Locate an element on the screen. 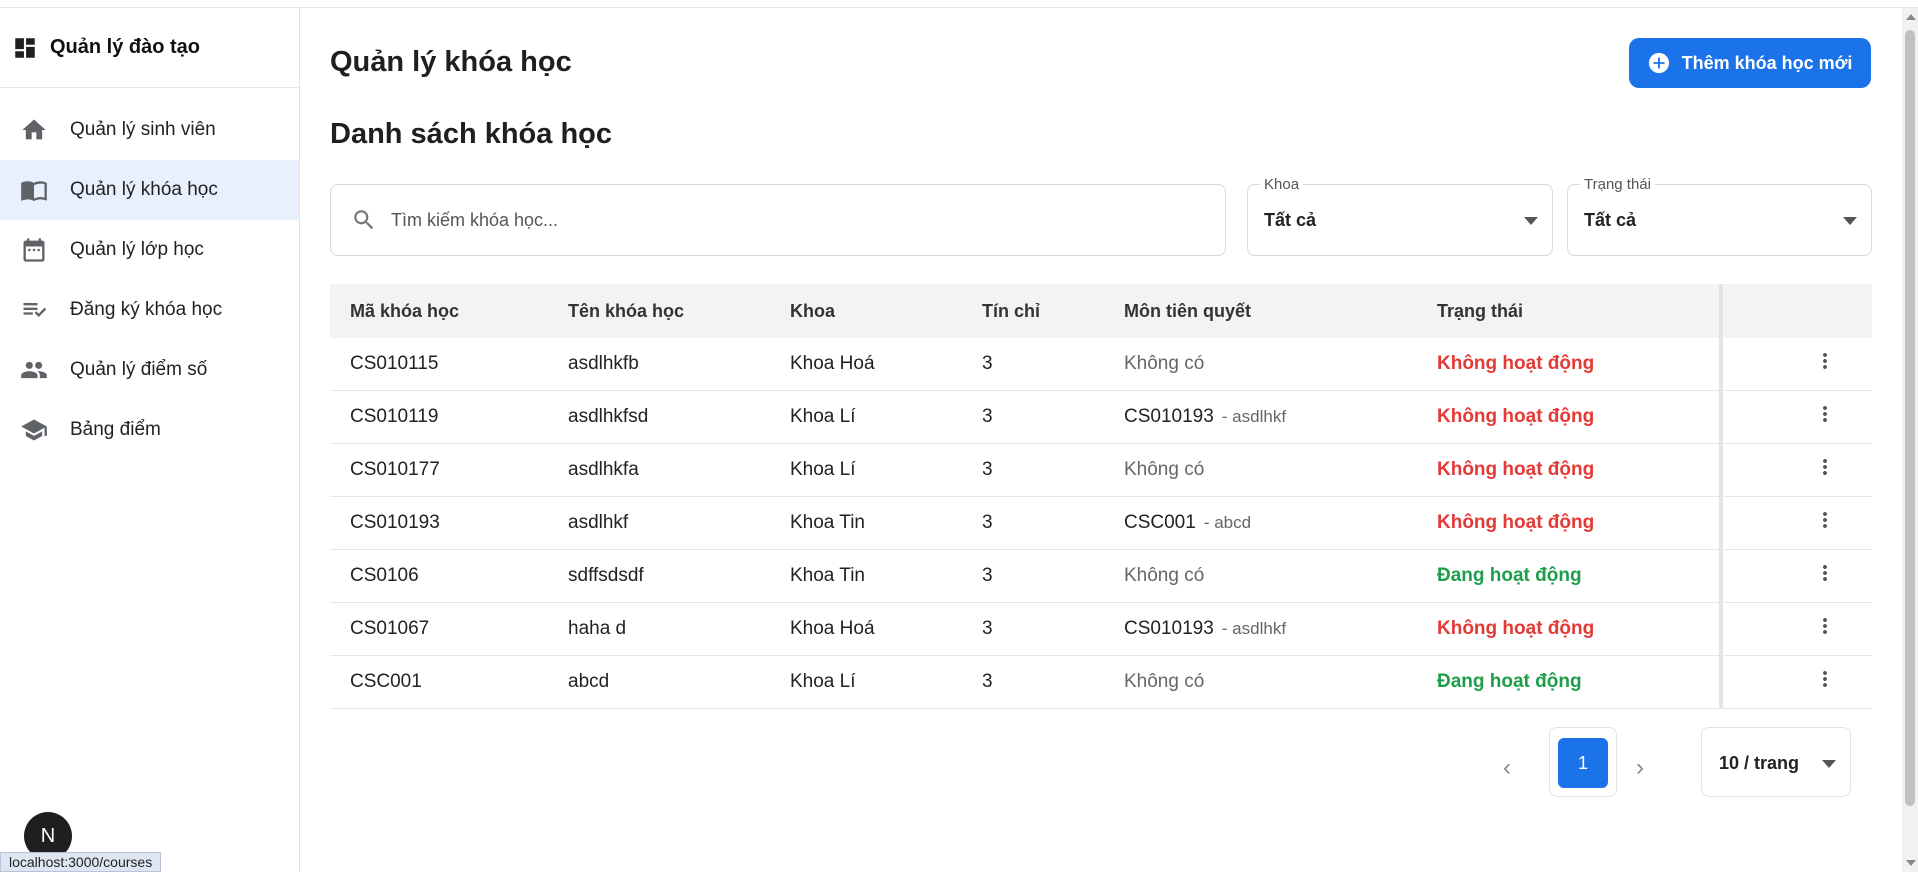 This screenshot has width=1918, height=872. prev-page-button: ‹ is located at coordinates (1507, 768).